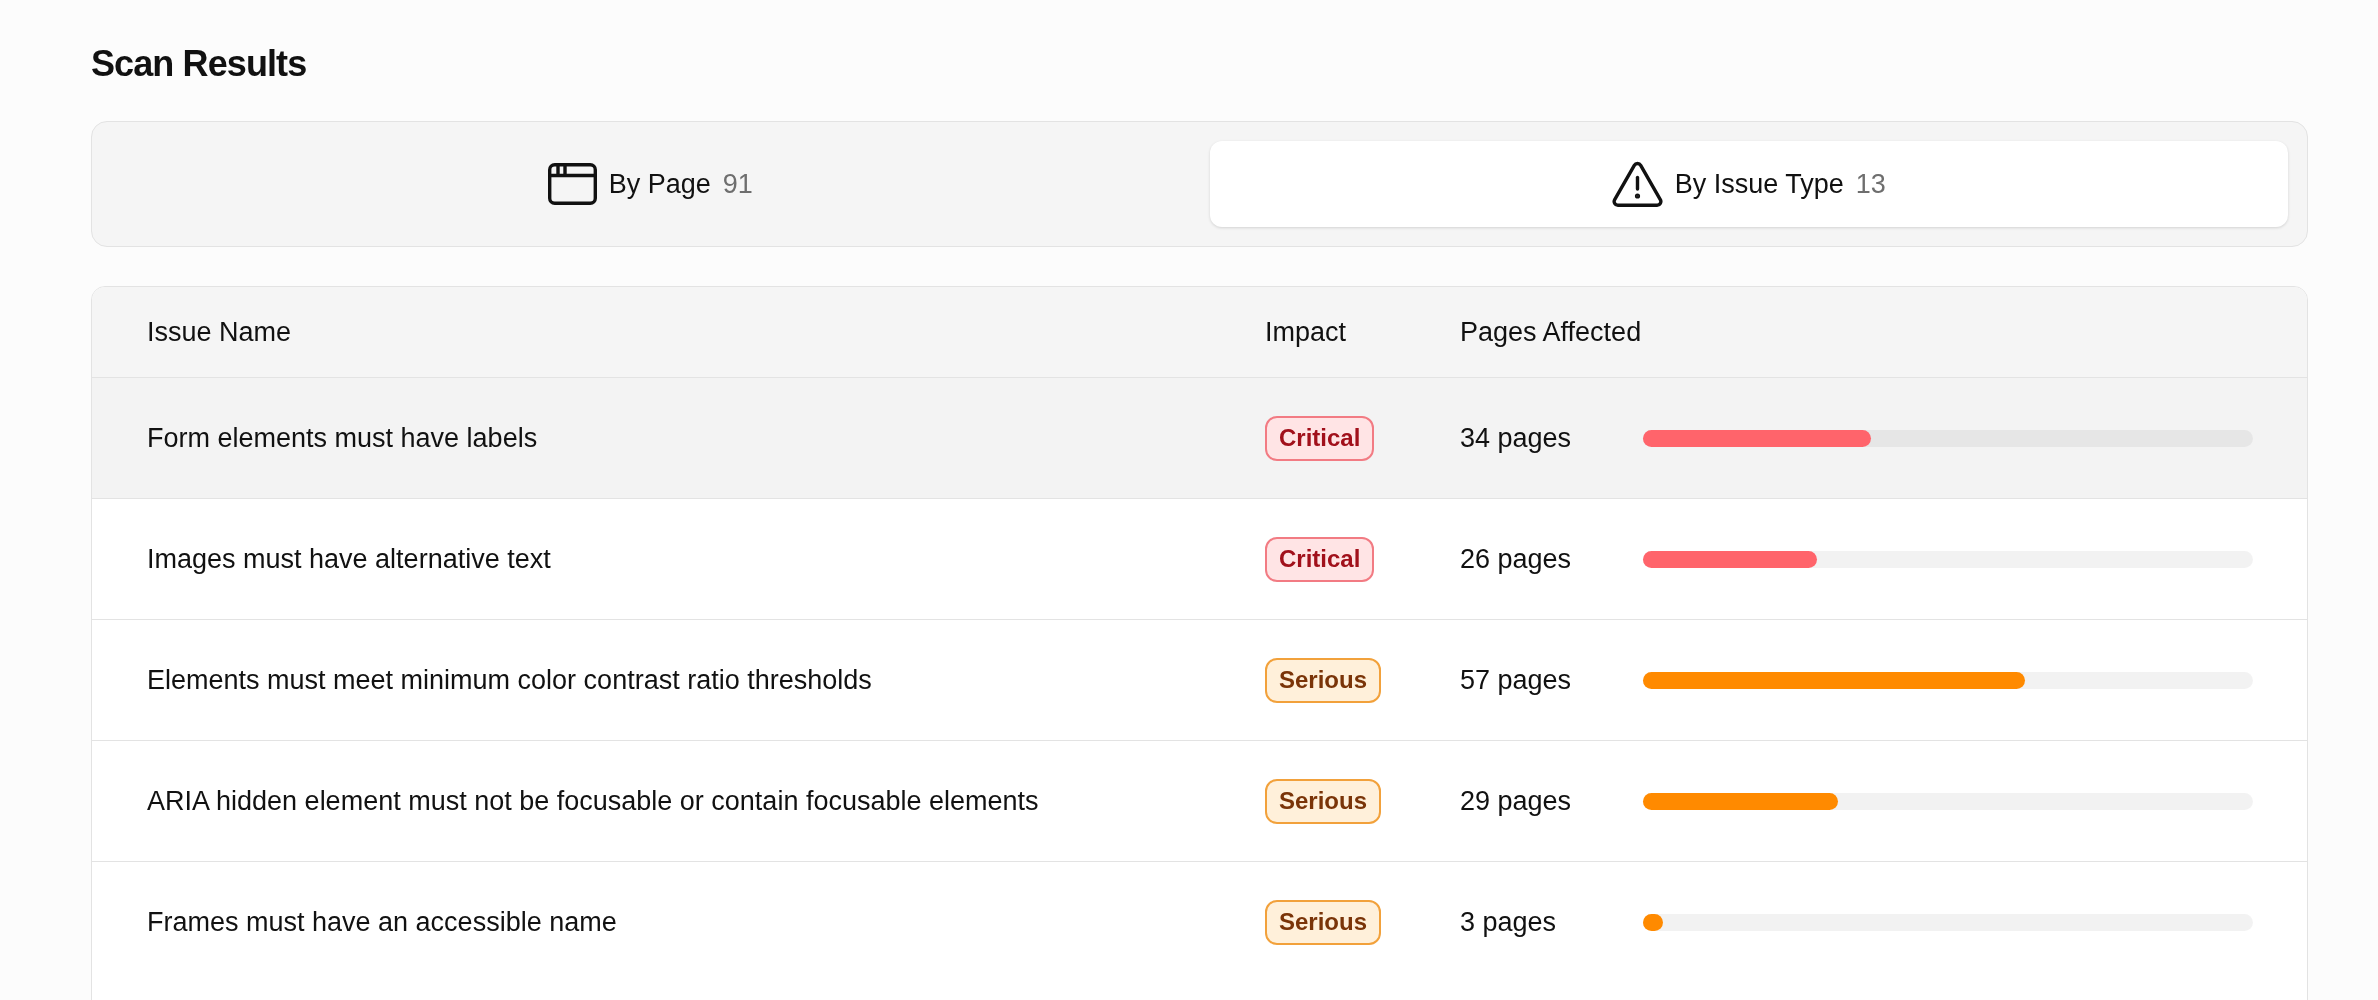 This screenshot has height=1000, width=2378. What do you see at coordinates (1516, 801) in the screenshot?
I see `pages-count: 29 pages` at bounding box center [1516, 801].